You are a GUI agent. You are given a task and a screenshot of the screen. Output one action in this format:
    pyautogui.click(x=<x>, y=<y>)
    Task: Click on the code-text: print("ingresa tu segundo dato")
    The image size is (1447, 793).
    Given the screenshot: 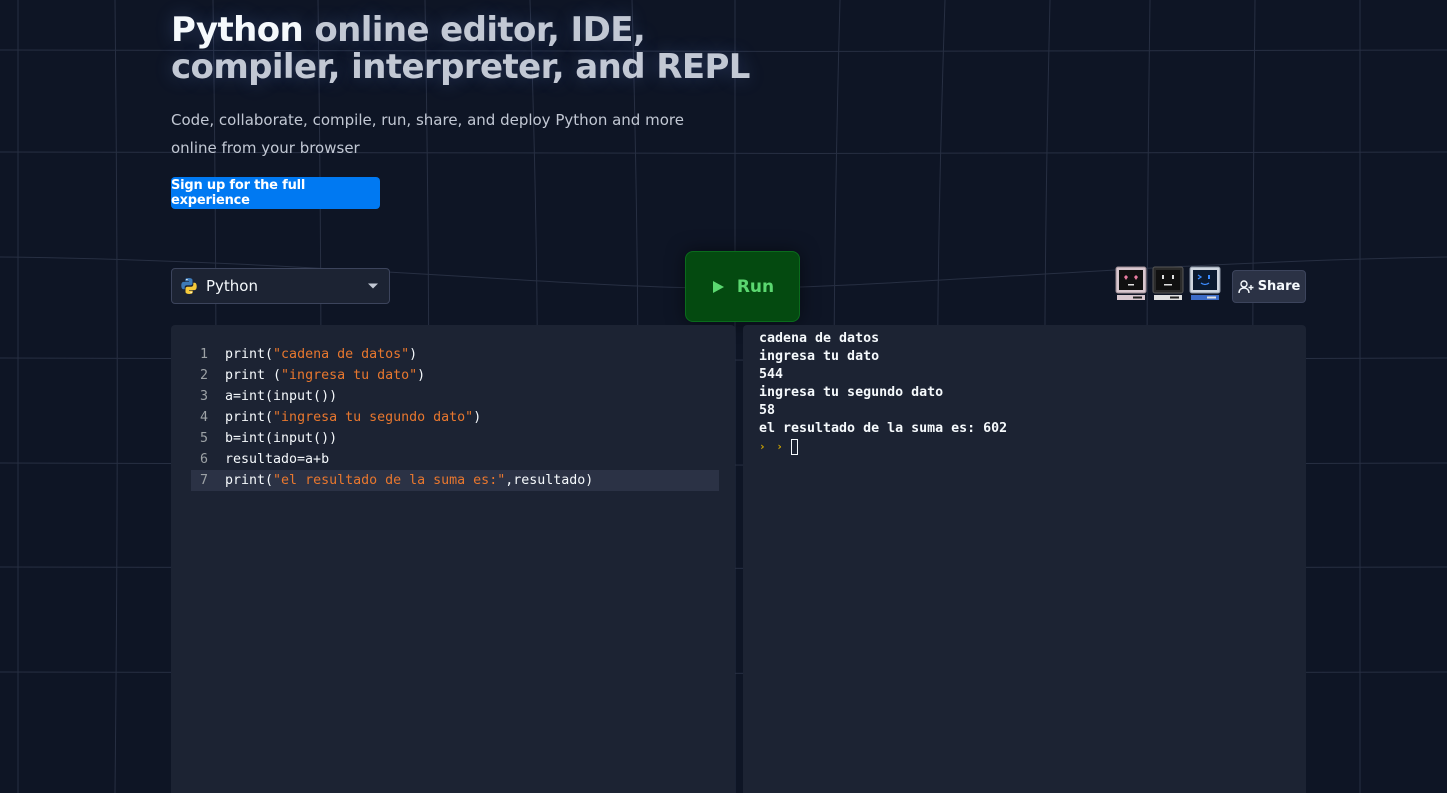 What is the action you would take?
    pyautogui.click(x=353, y=417)
    